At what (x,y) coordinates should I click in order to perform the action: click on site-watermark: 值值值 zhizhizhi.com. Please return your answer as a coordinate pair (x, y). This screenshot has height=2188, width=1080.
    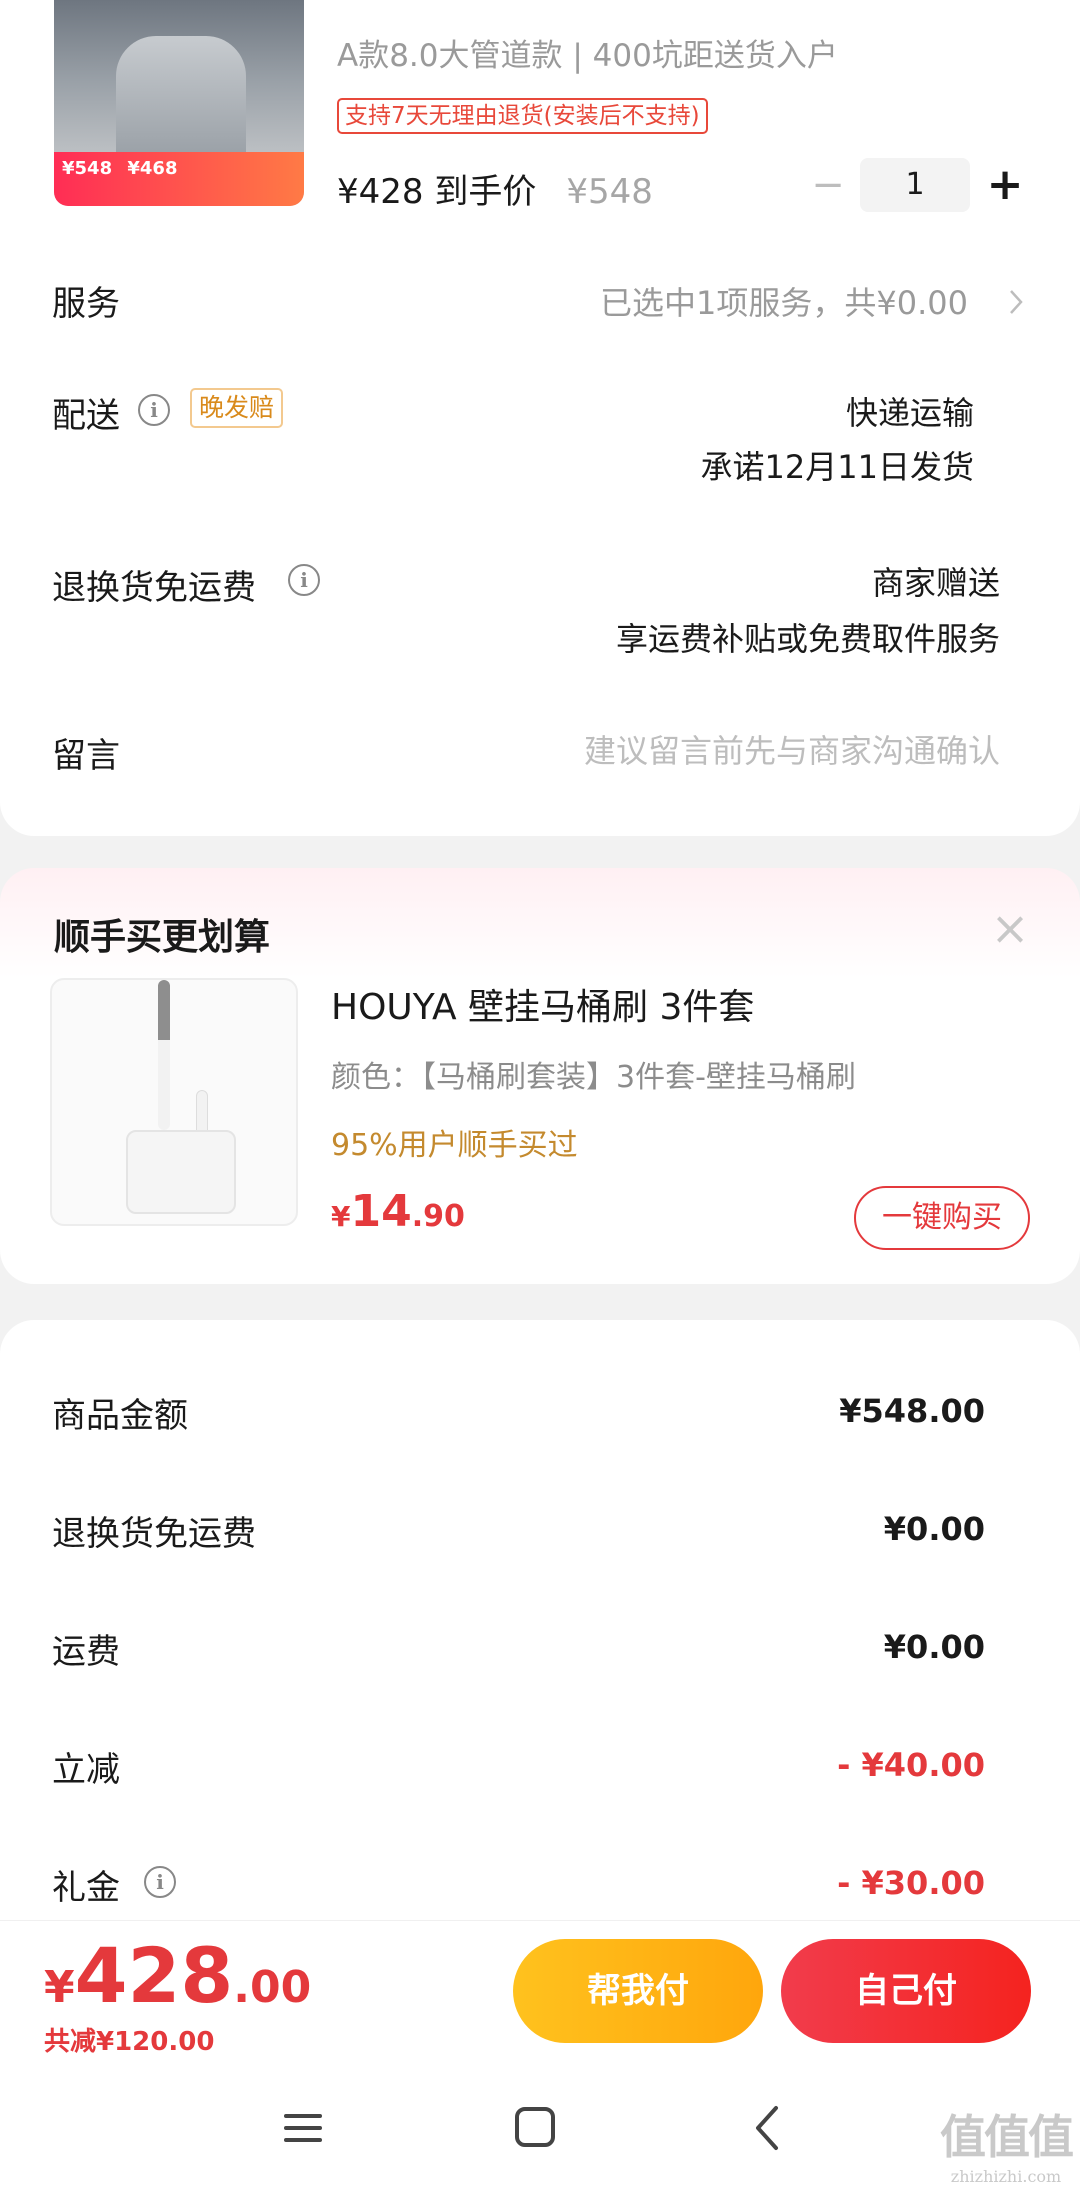
    Looking at the image, I should click on (1007, 2143).